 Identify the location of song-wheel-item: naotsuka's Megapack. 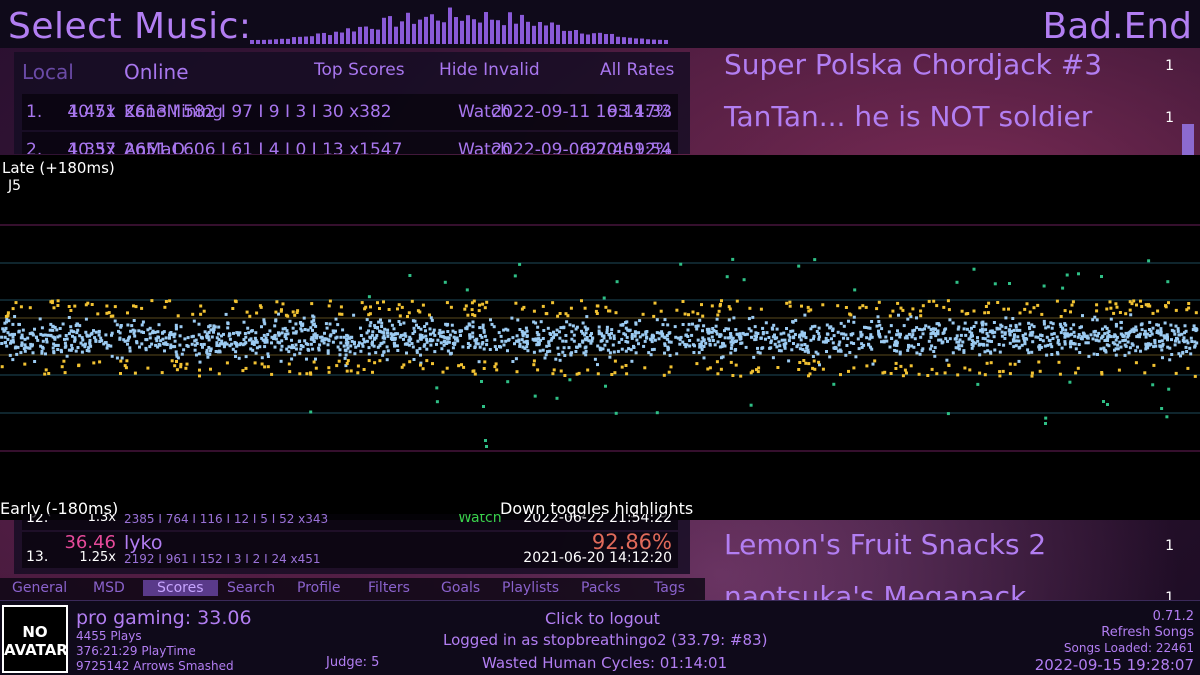
(875, 590).